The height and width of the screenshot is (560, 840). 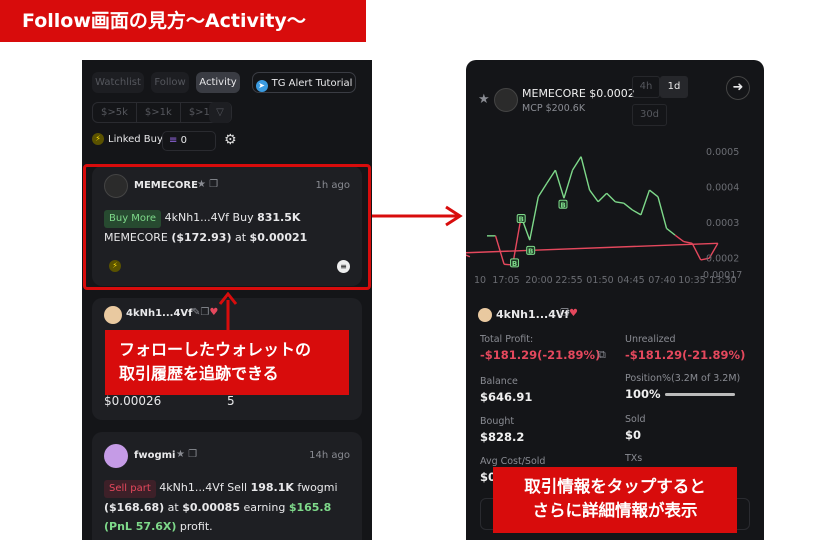 I want to click on settings-gear-icon: ⚙, so click(x=230, y=140).